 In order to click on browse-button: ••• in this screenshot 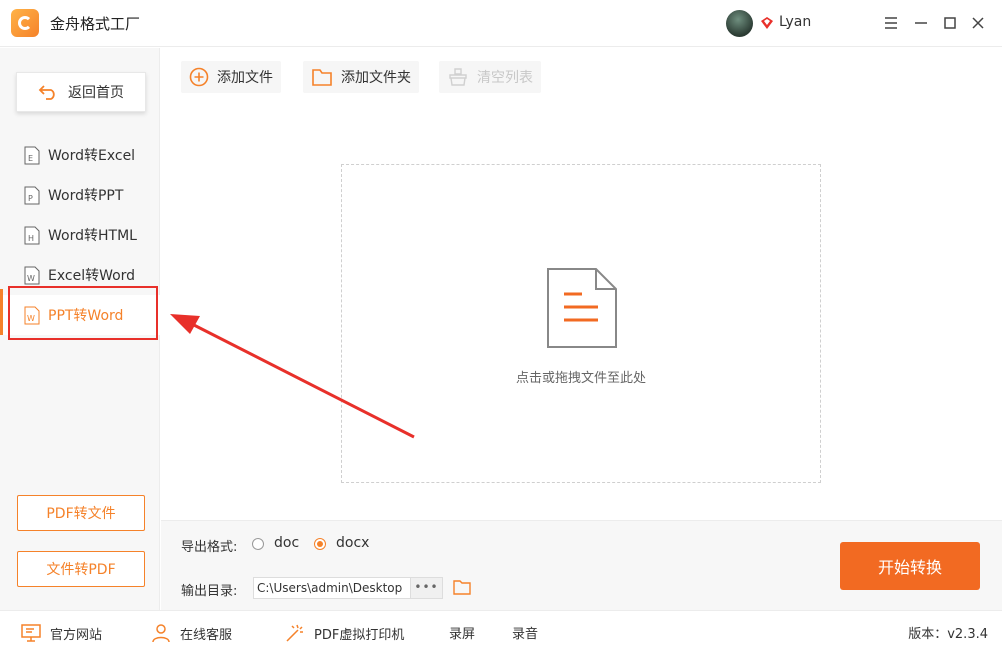, I will do `click(427, 588)`.